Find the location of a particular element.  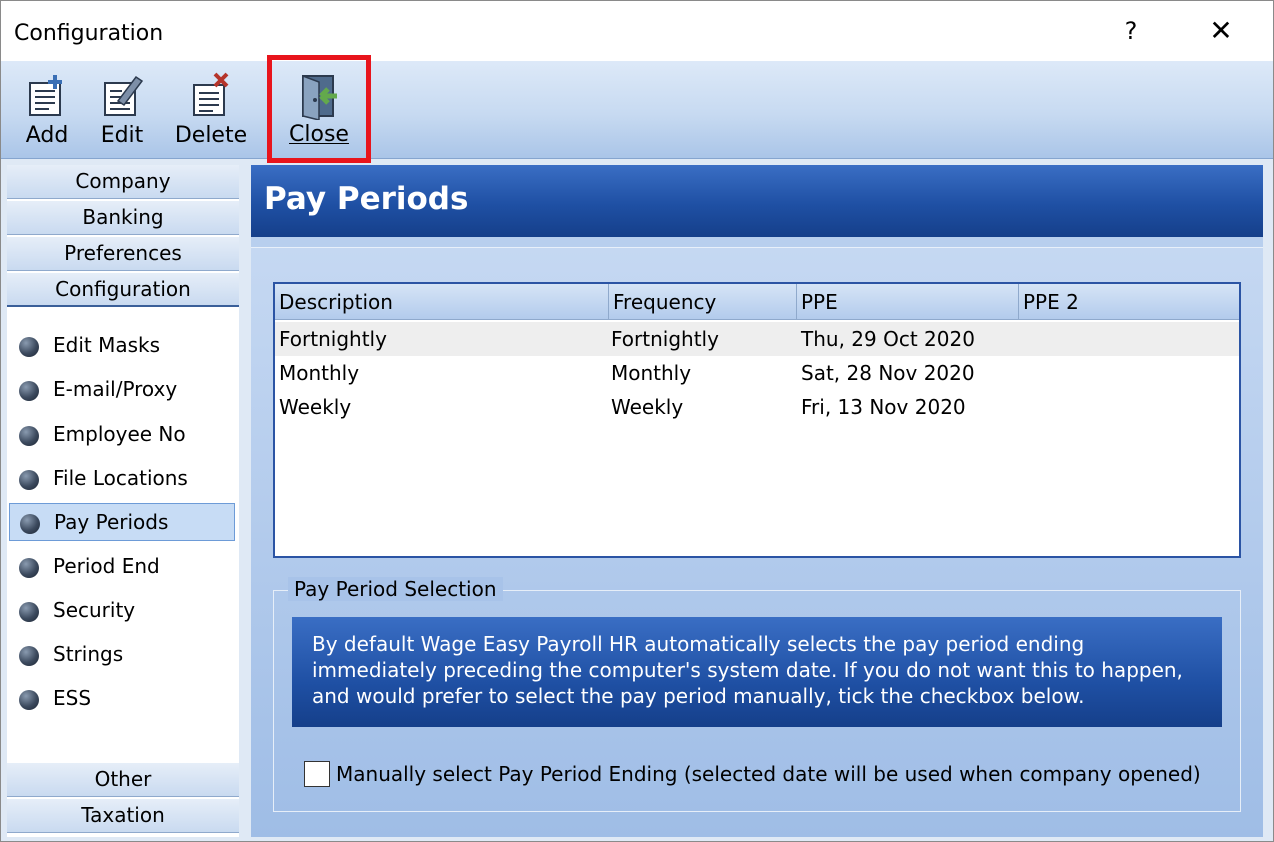

edit-button: Edit is located at coordinates (122, 111).